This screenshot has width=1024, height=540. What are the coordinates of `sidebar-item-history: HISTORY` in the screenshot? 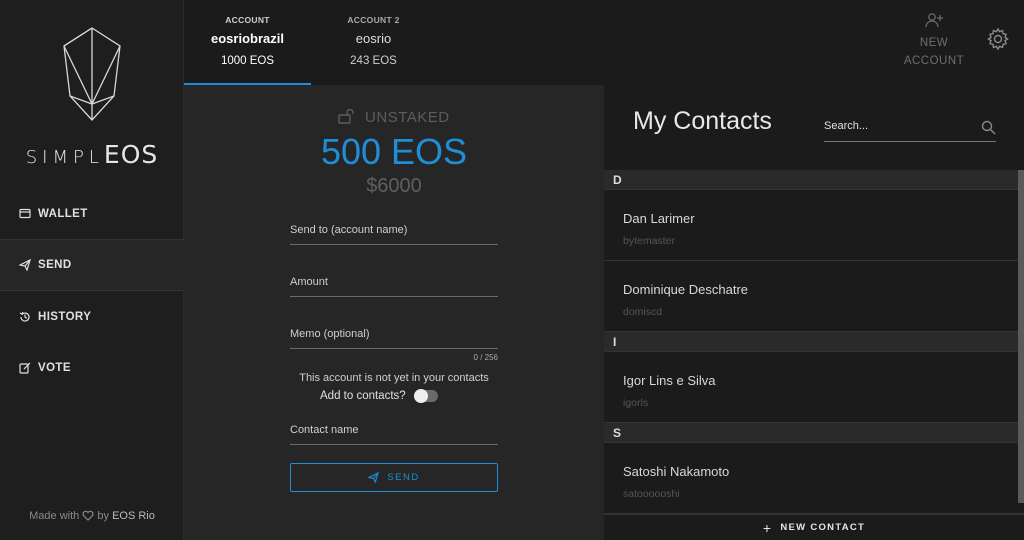 It's located at (92, 317).